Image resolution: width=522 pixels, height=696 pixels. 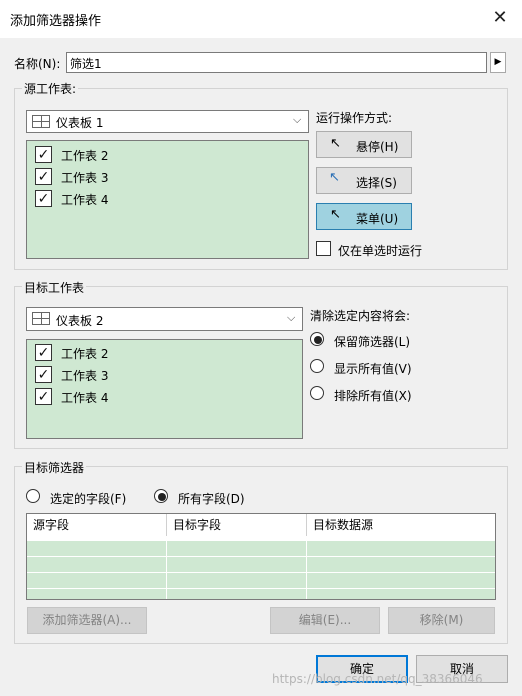 What do you see at coordinates (161, 496) in the screenshot?
I see `all-fields-radio` at bounding box center [161, 496].